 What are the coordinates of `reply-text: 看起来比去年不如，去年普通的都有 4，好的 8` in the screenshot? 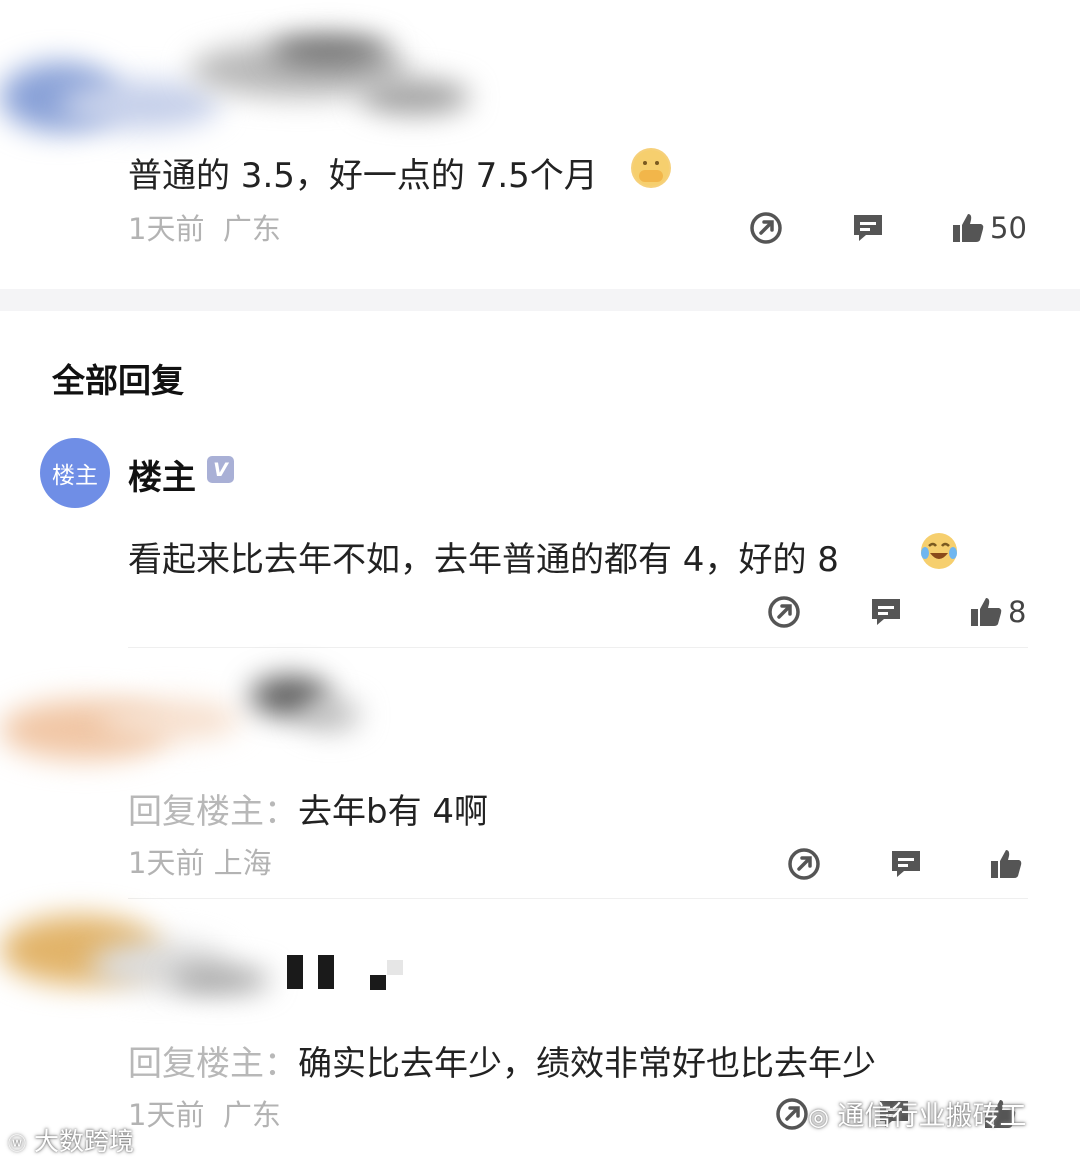 It's located at (483, 560).